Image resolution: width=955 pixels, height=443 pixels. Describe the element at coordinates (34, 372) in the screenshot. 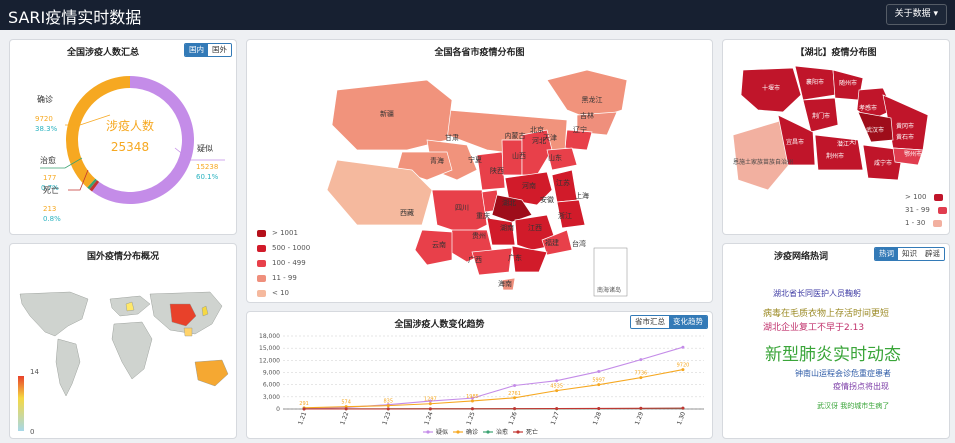

I see `world-scale-max: 14` at that location.